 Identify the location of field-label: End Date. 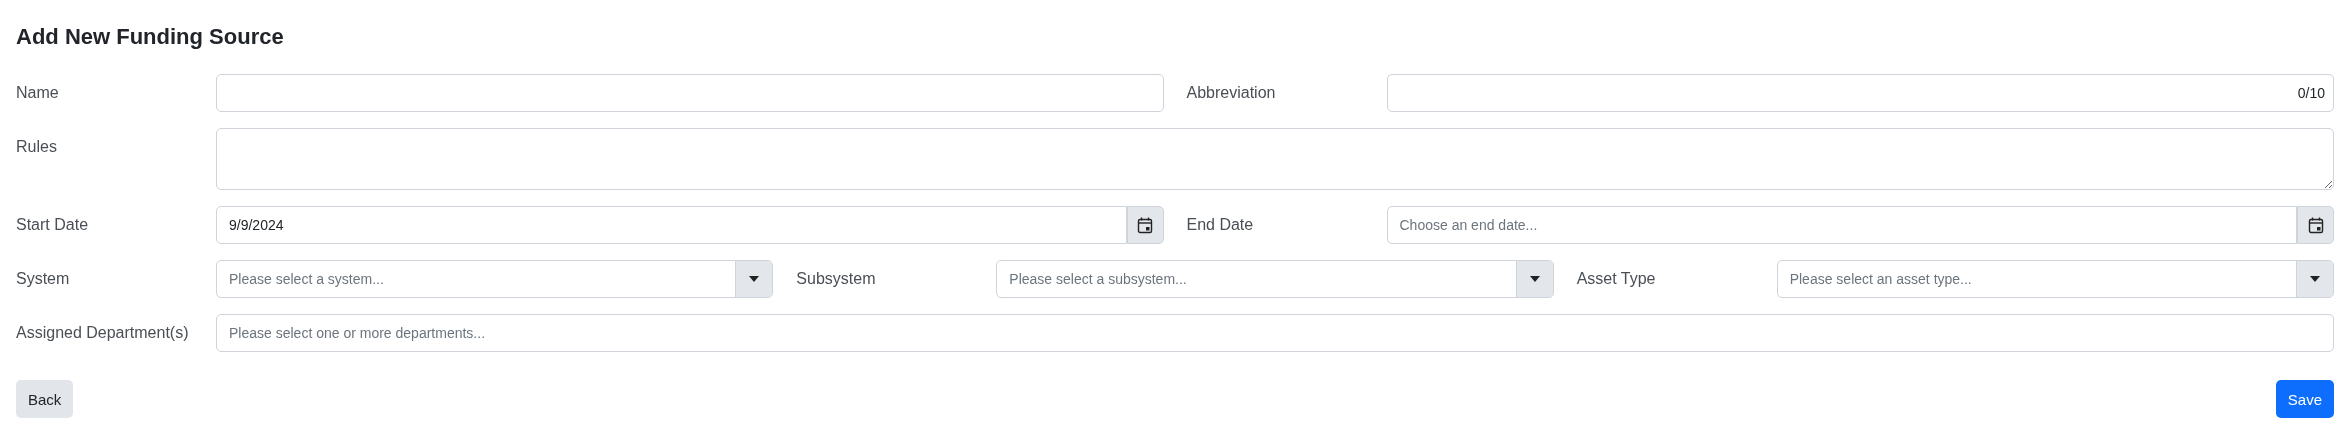
(1220, 225).